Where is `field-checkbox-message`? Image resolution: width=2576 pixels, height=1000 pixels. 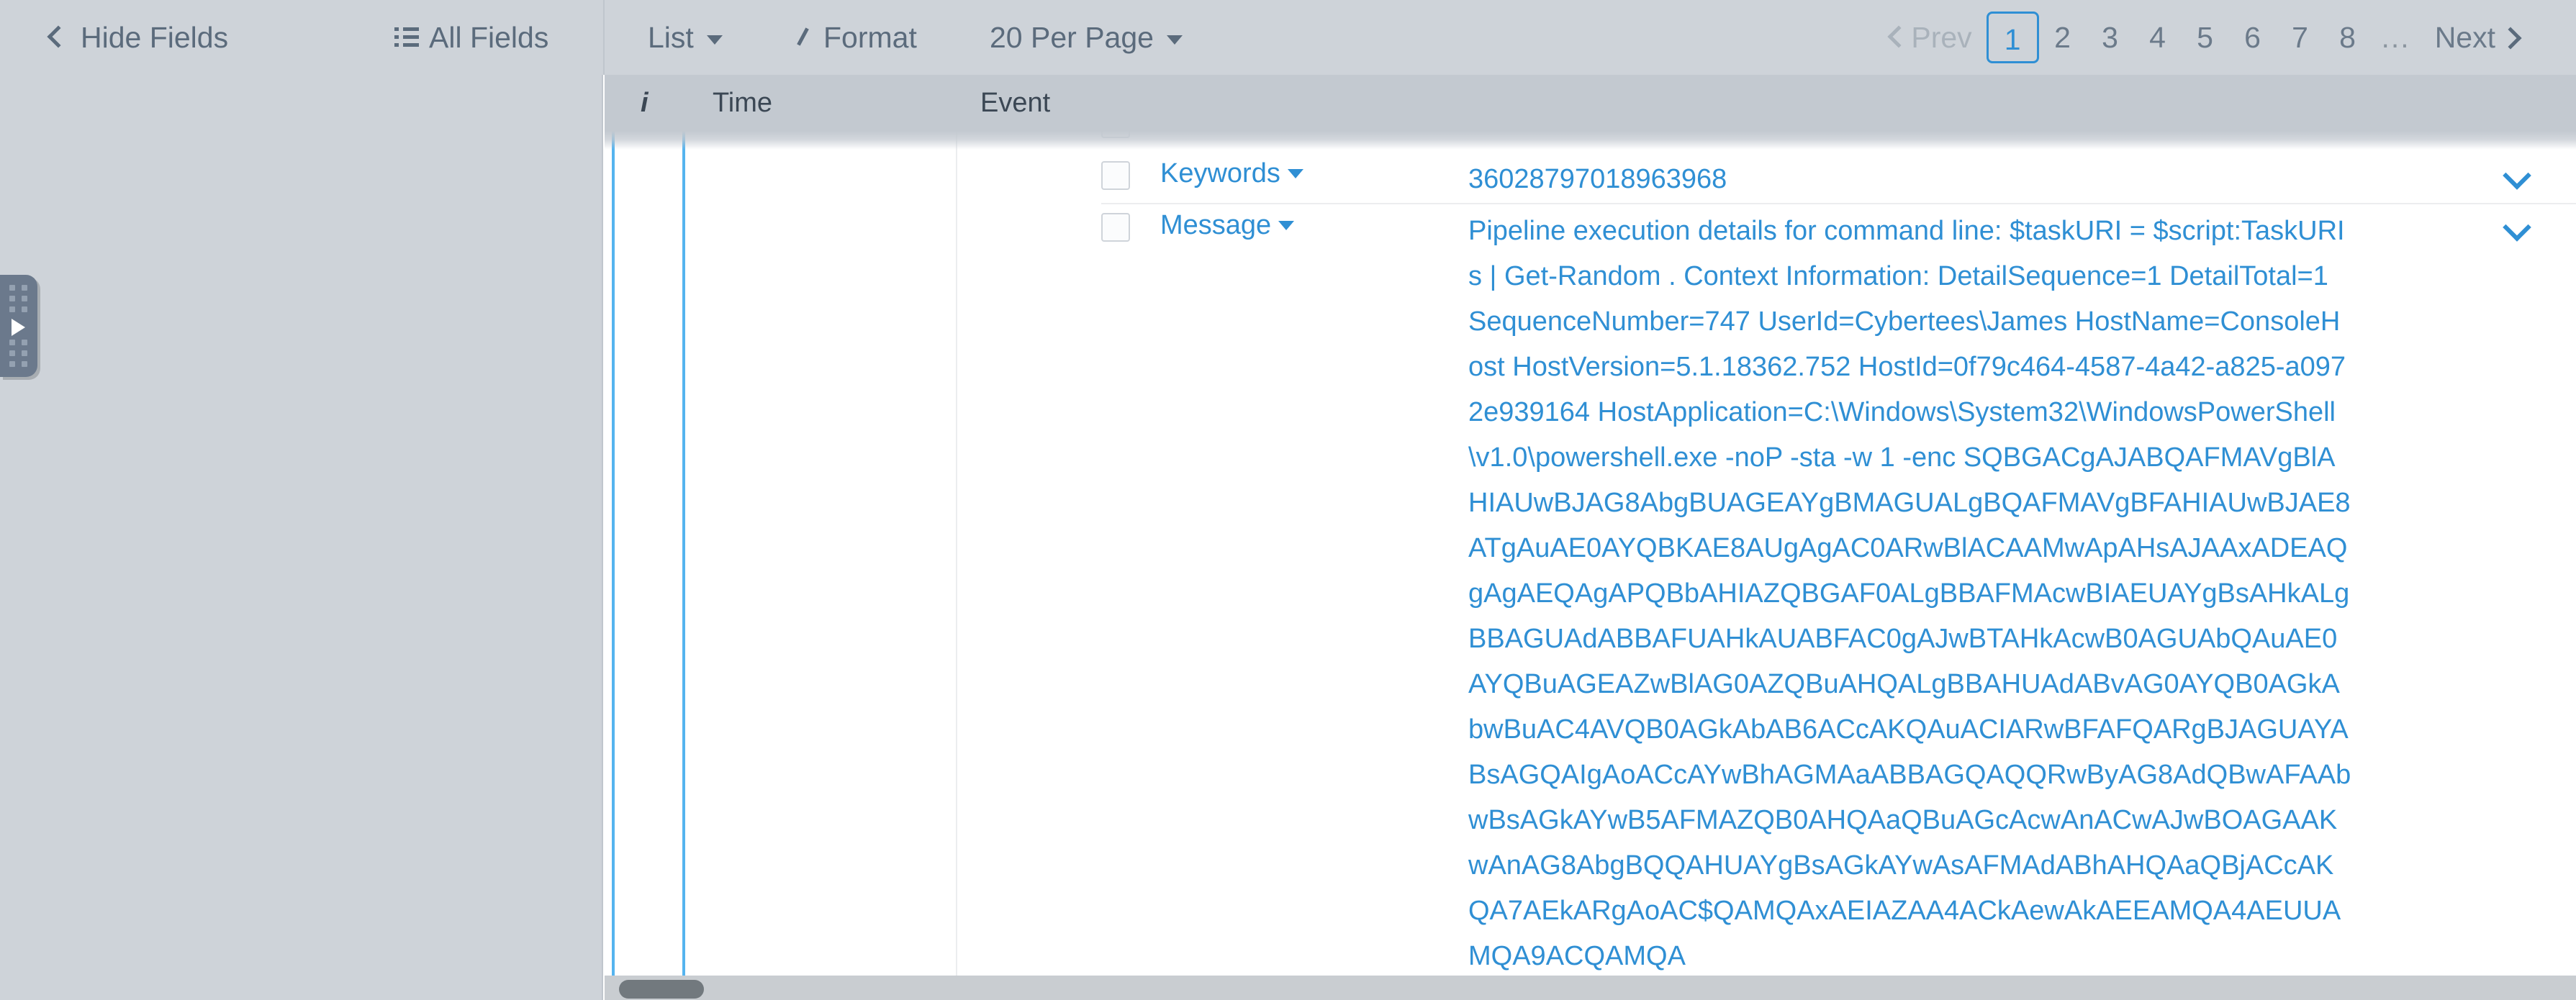 field-checkbox-message is located at coordinates (1115, 227).